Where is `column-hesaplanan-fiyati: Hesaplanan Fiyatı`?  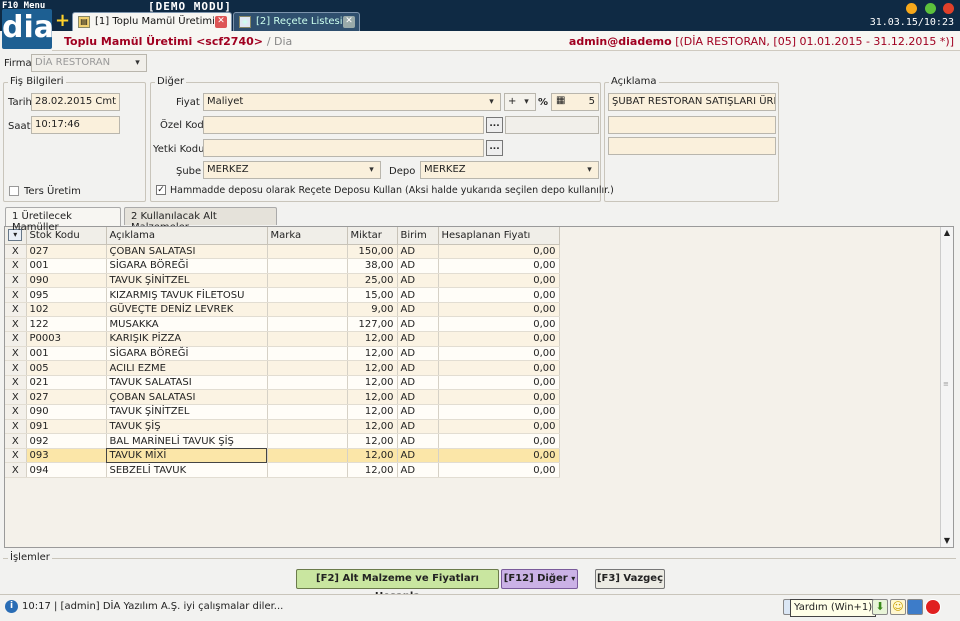
column-hesaplanan-fiyati: Hesaplanan Fiyatı is located at coordinates (499, 236).